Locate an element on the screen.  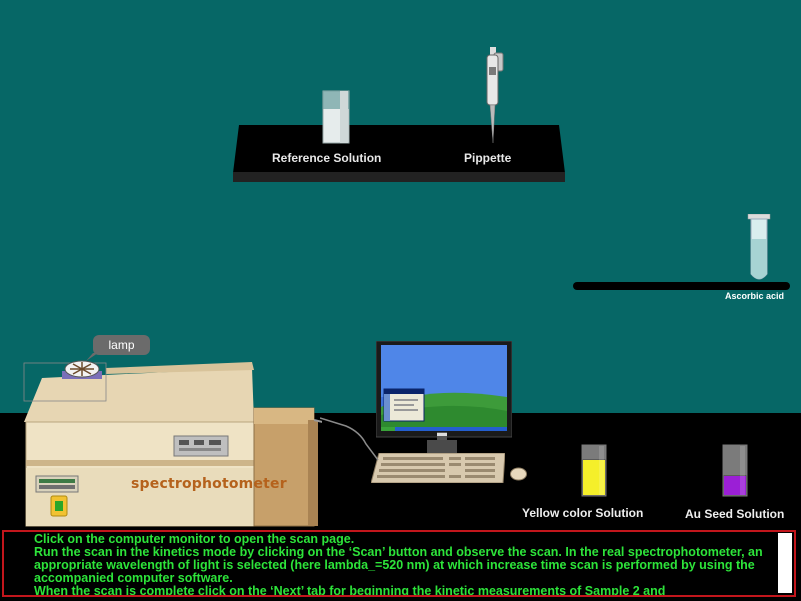
yellow-solution-label: Yellow color Solution is located at coordinates (583, 513).